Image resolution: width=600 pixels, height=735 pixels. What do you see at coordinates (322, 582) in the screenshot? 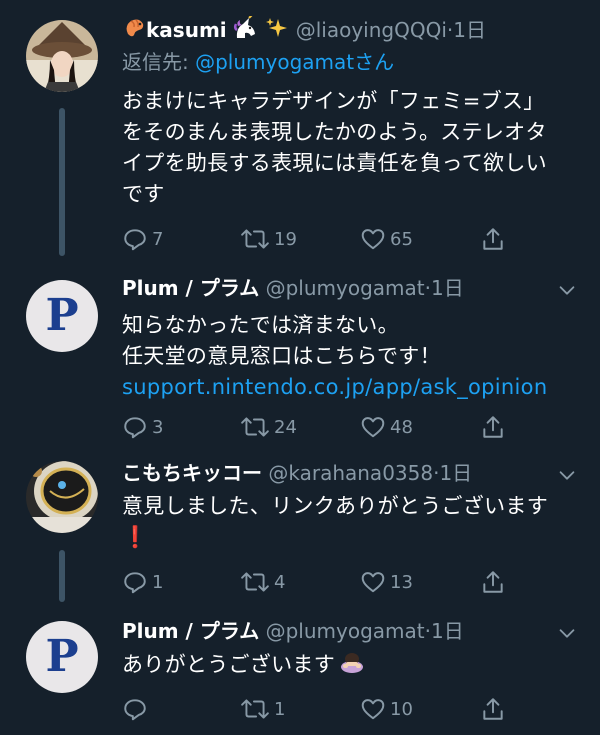
I see `tweet-actions: 1 4 13` at bounding box center [322, 582].